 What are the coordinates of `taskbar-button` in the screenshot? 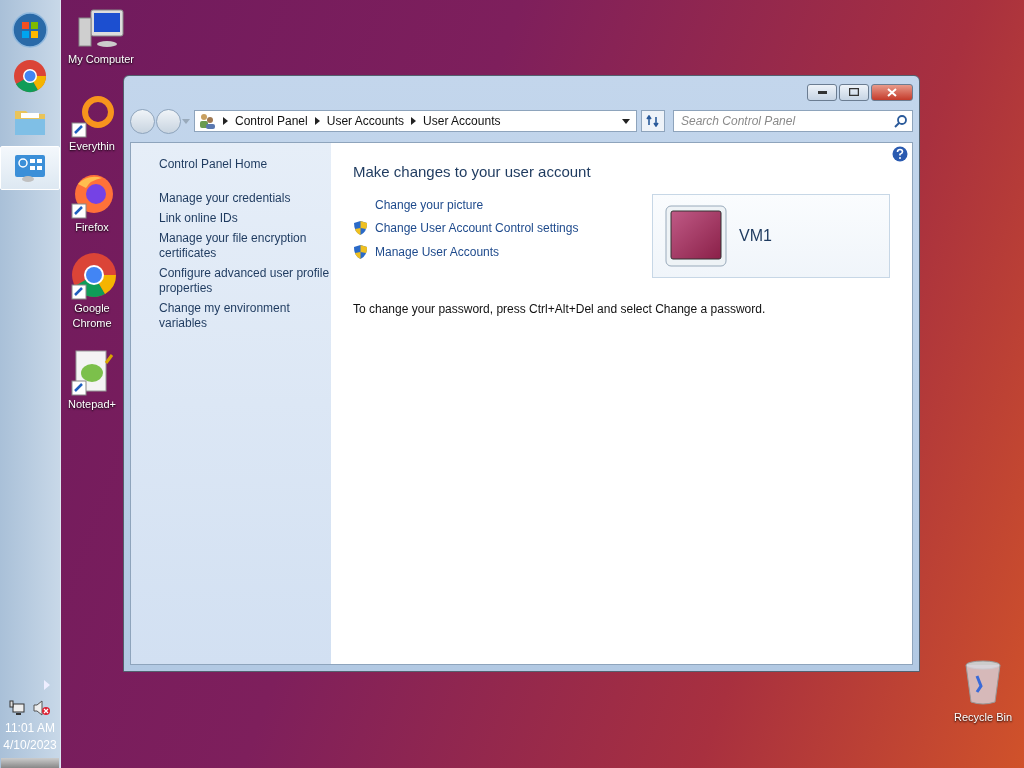 It's located at (30, 168).